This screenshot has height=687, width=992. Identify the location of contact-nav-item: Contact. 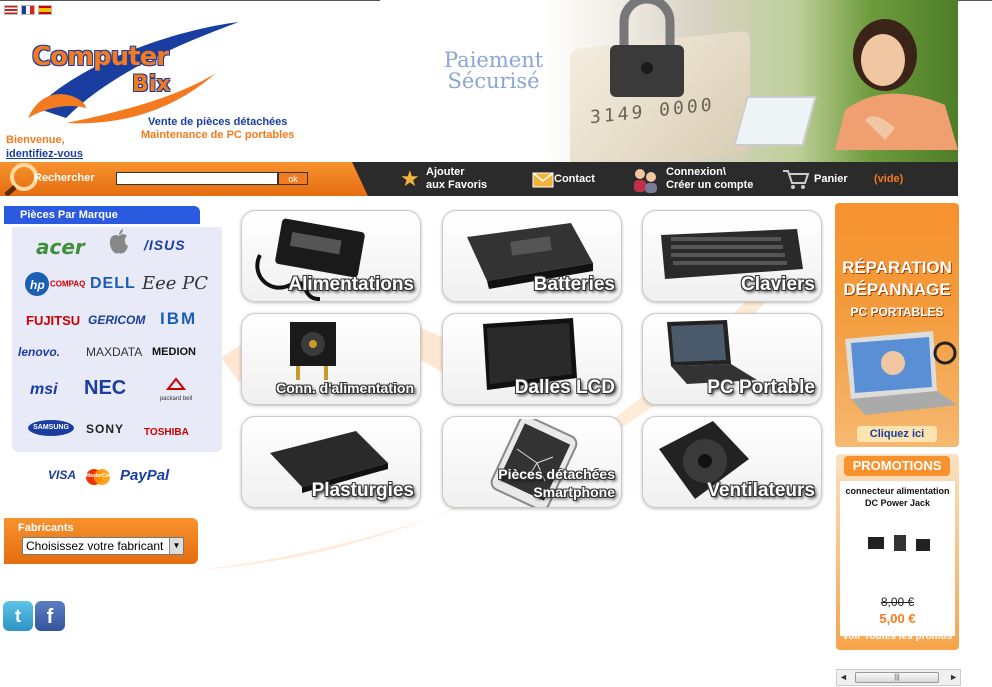
(575, 179).